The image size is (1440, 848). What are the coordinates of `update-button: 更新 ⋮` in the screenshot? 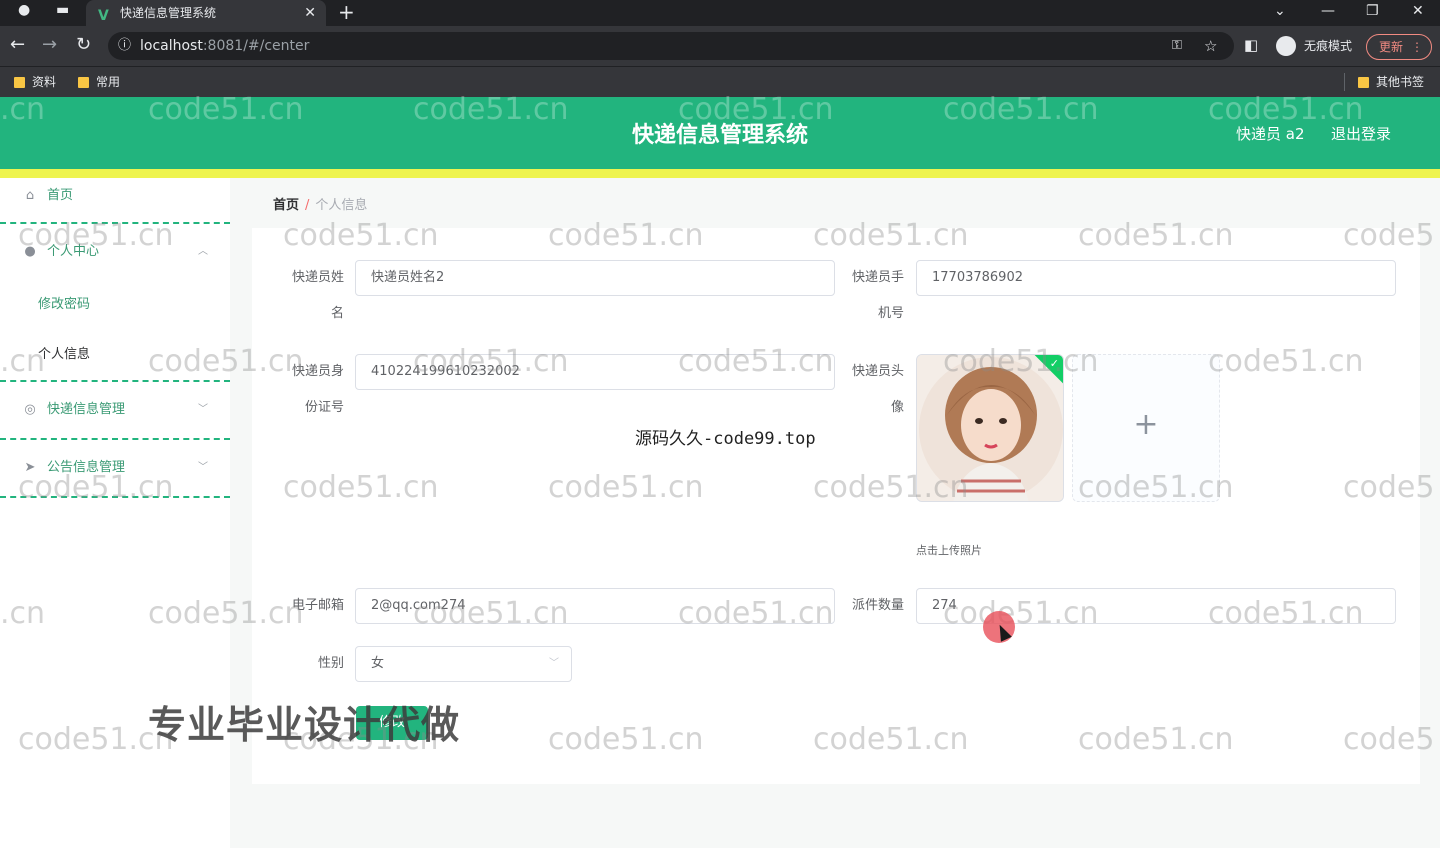 It's located at (1399, 47).